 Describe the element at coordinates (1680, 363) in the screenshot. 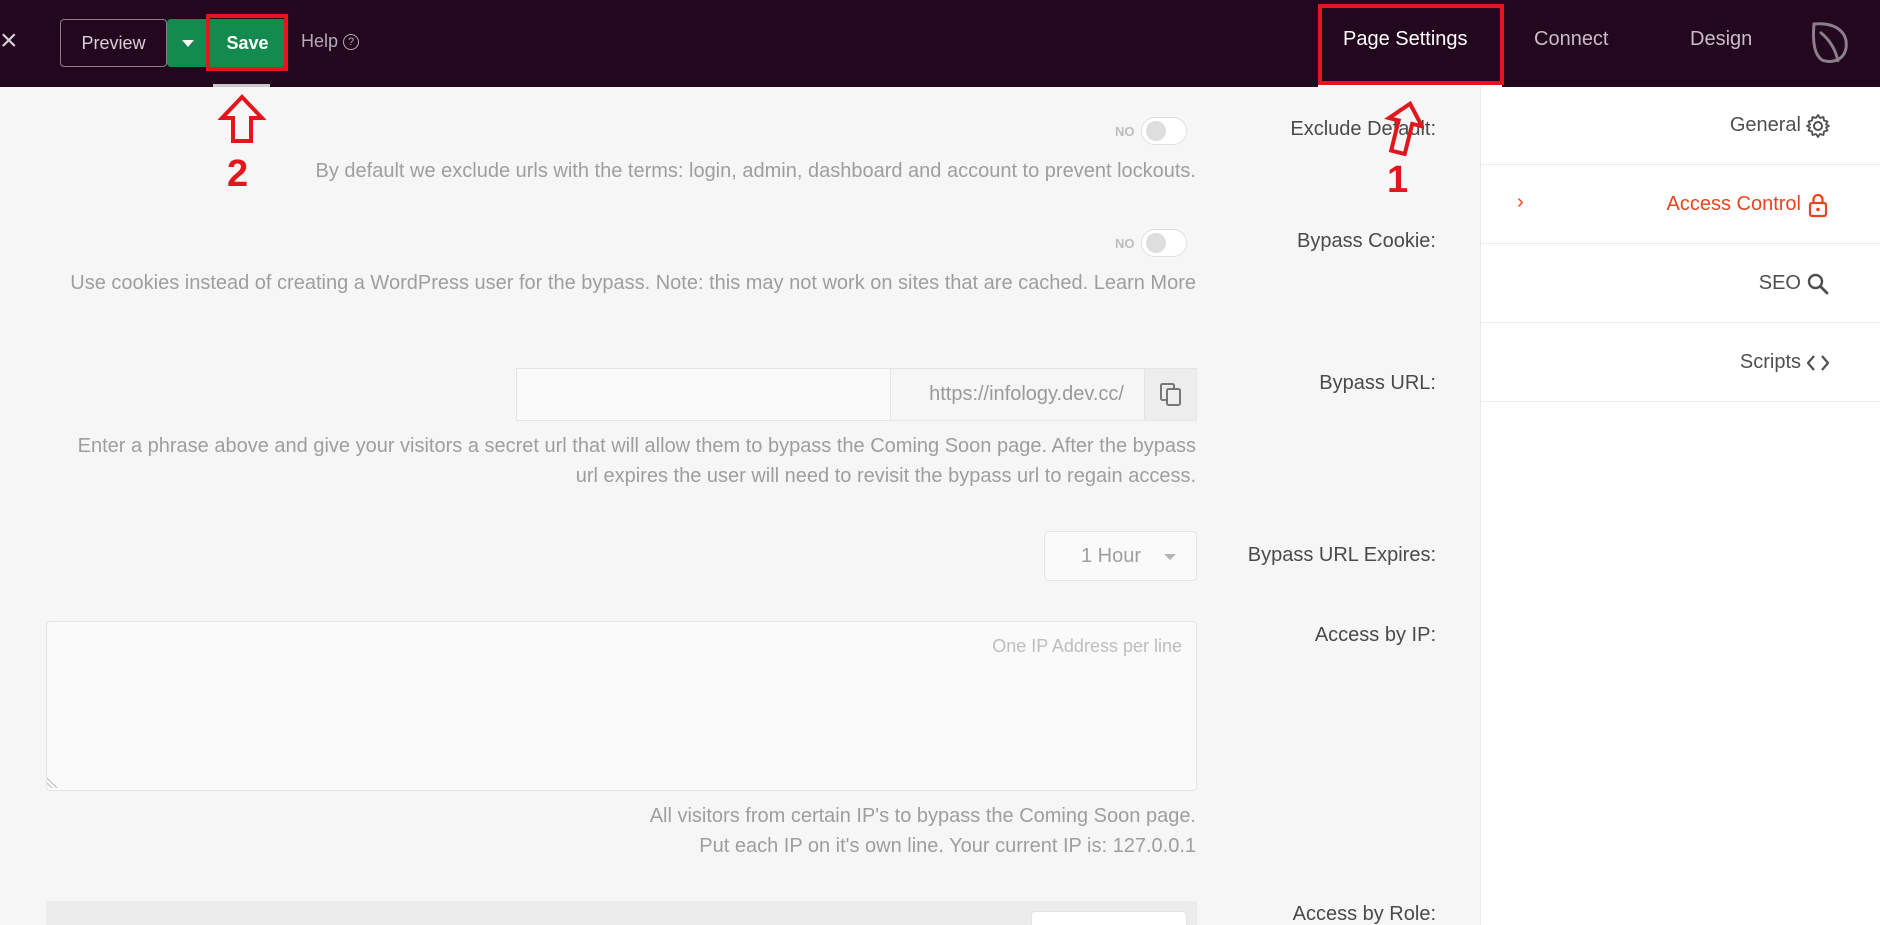

I see `sidebar-item-scripts: Scripts` at that location.